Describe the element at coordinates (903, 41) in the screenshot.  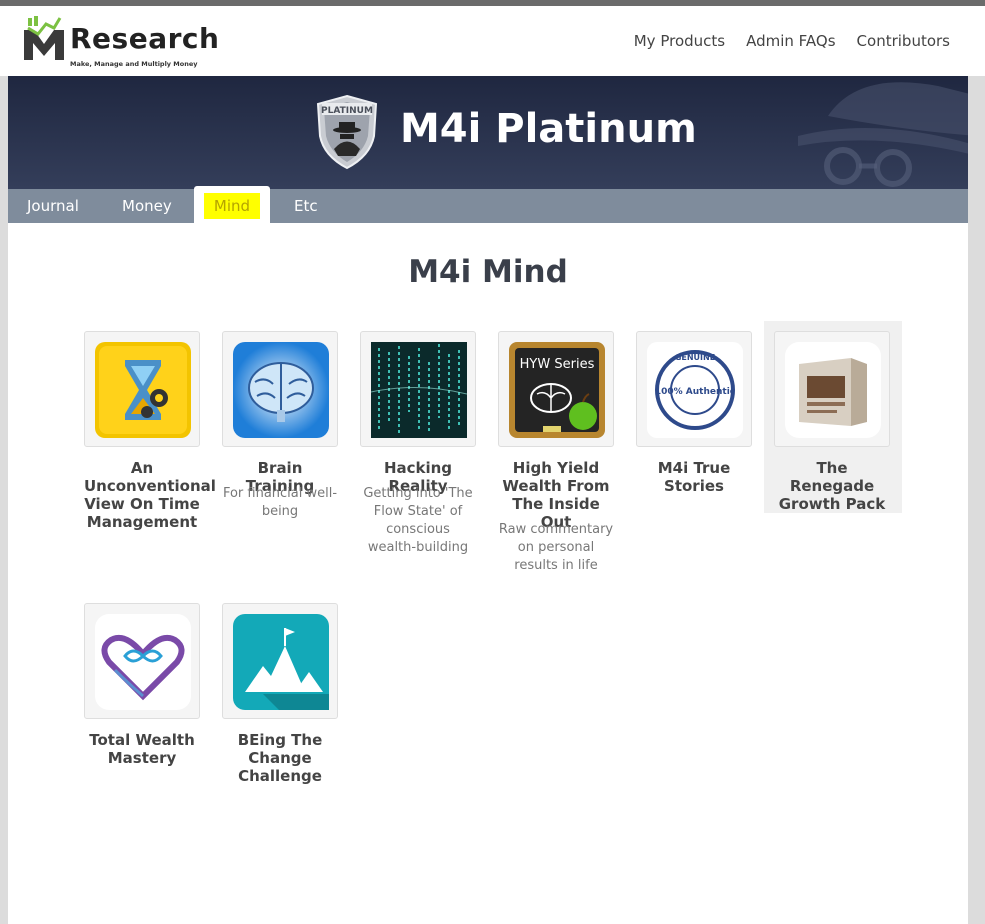
I see `nav-contributors: Contributors` at that location.